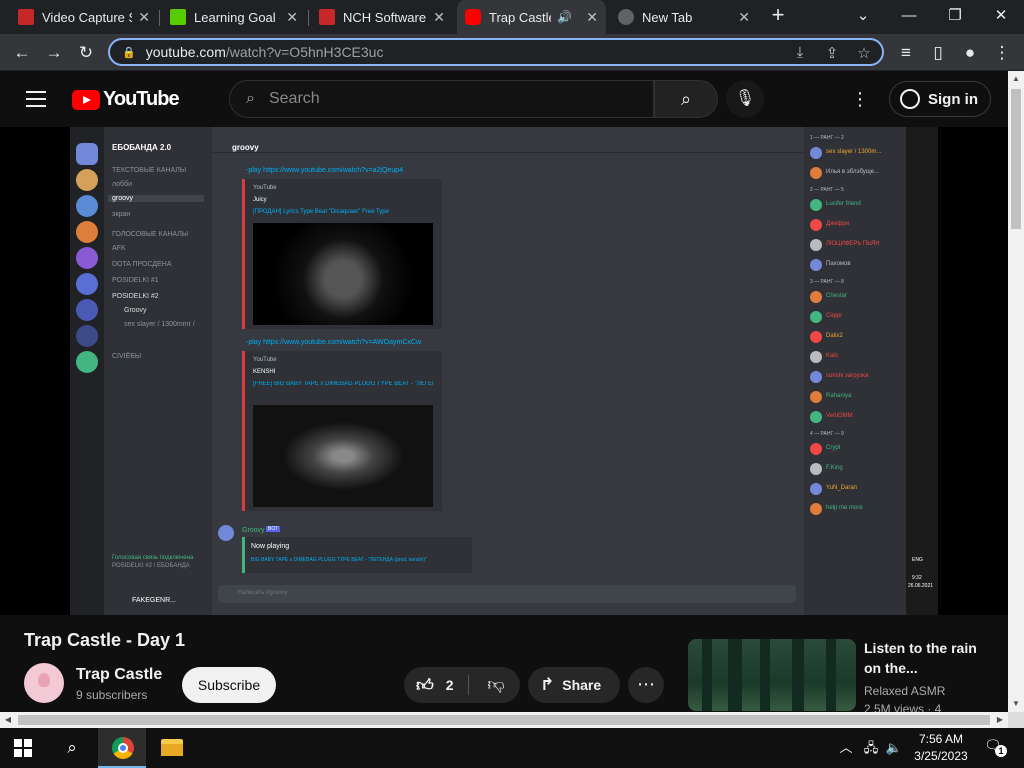 The width and height of the screenshot is (1024, 768). Describe the element at coordinates (250, 98) in the screenshot. I see `search-icon: ⌕` at that location.